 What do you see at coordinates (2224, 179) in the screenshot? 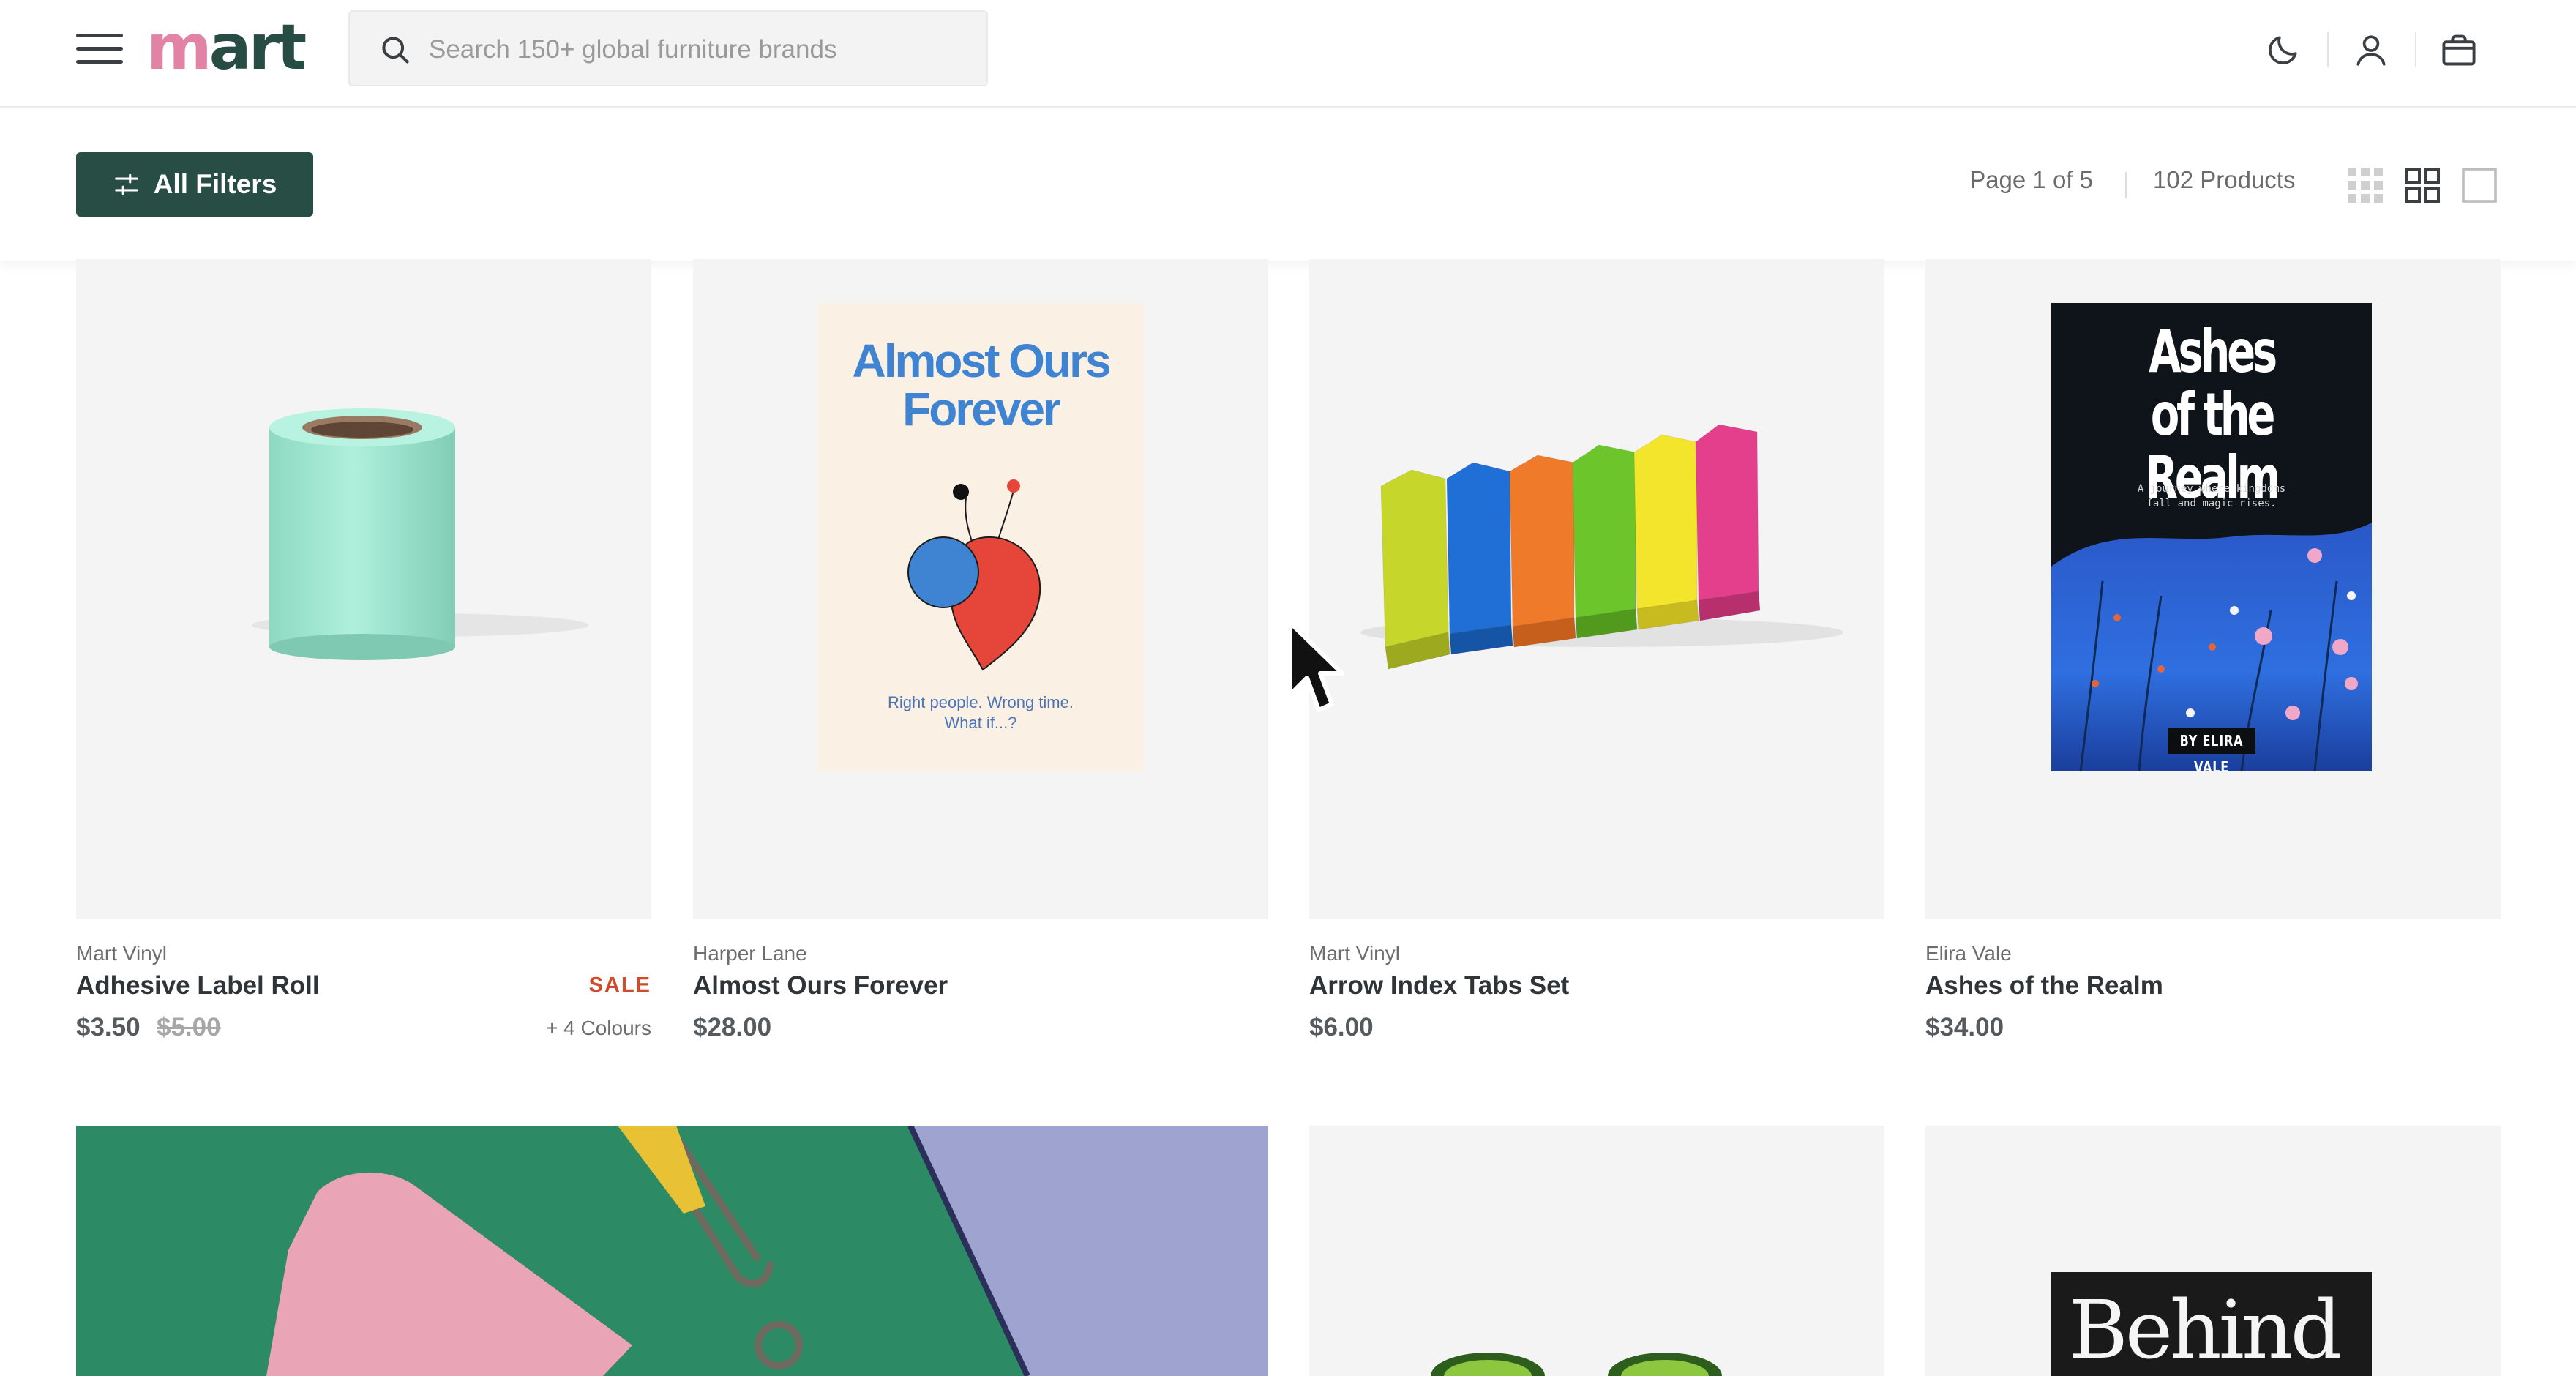
I see `product-count: 102 Products` at bounding box center [2224, 179].